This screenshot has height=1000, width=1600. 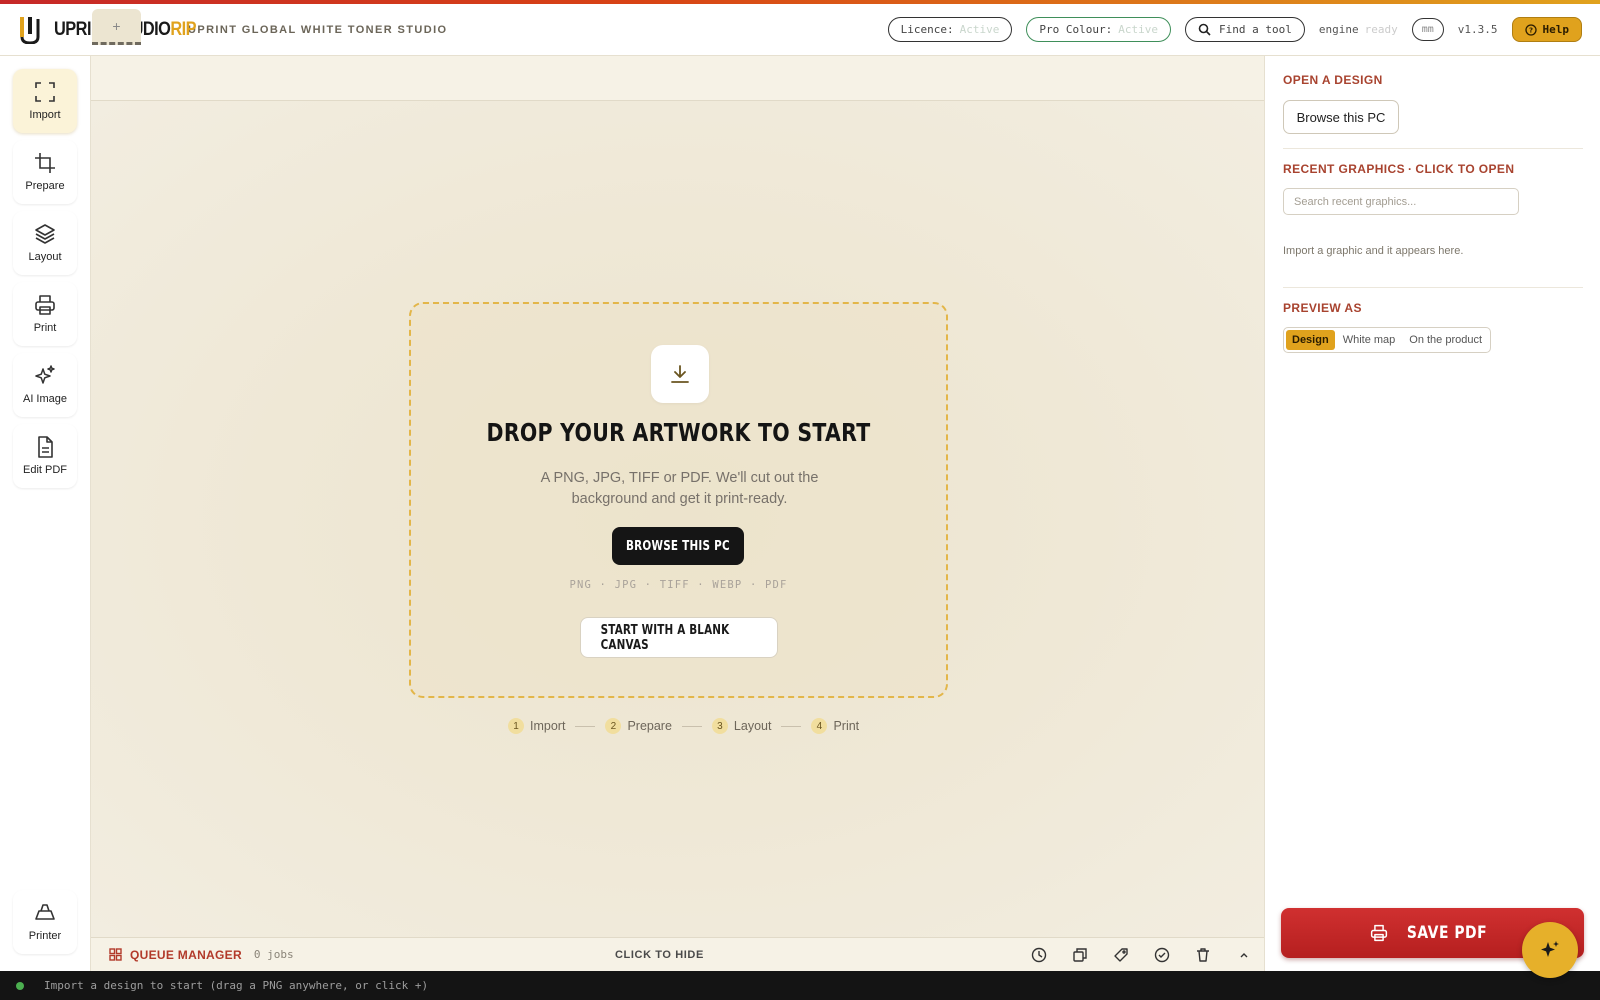 I want to click on find-tool-label: Find a tool, so click(x=1255, y=29).